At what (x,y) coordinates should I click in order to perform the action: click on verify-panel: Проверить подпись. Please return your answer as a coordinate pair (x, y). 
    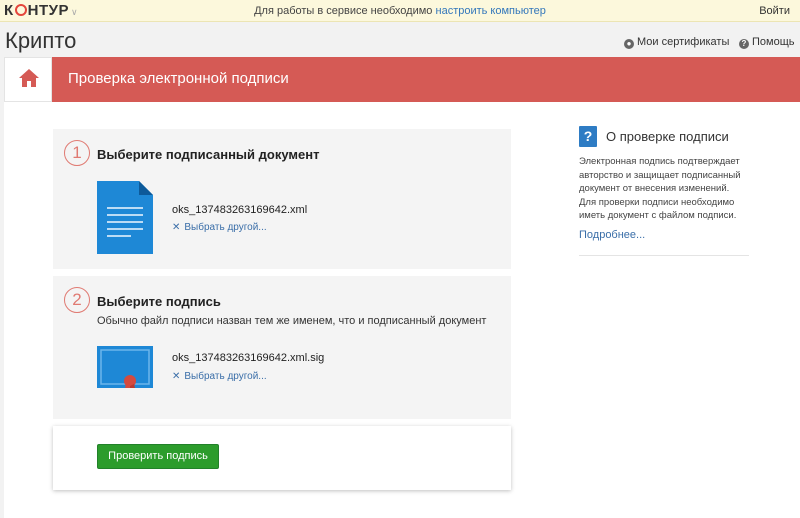
    Looking at the image, I should click on (282, 458).